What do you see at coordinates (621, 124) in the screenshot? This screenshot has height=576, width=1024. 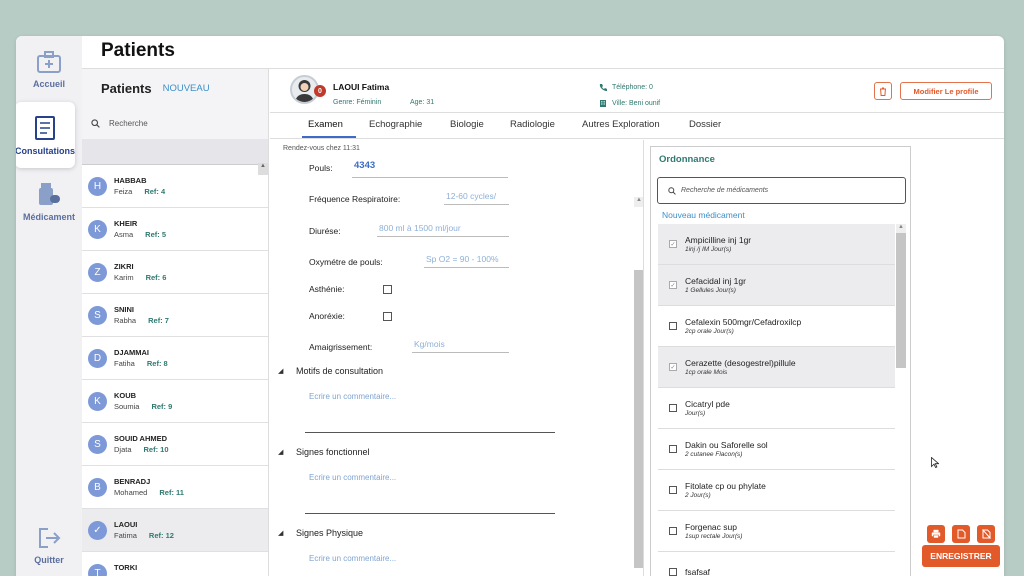 I see `tab-autres-exploration: Autres Exploration` at bounding box center [621, 124].